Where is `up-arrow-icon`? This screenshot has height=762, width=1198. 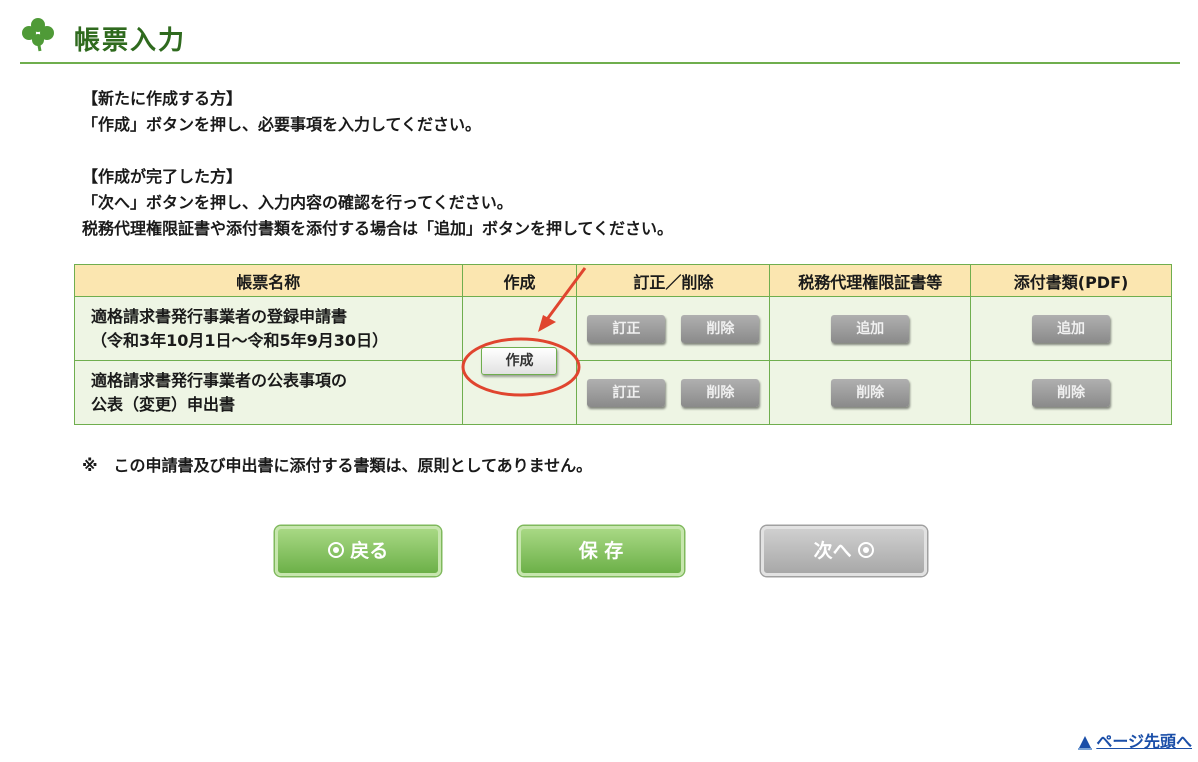
up-arrow-icon is located at coordinates (1085, 742).